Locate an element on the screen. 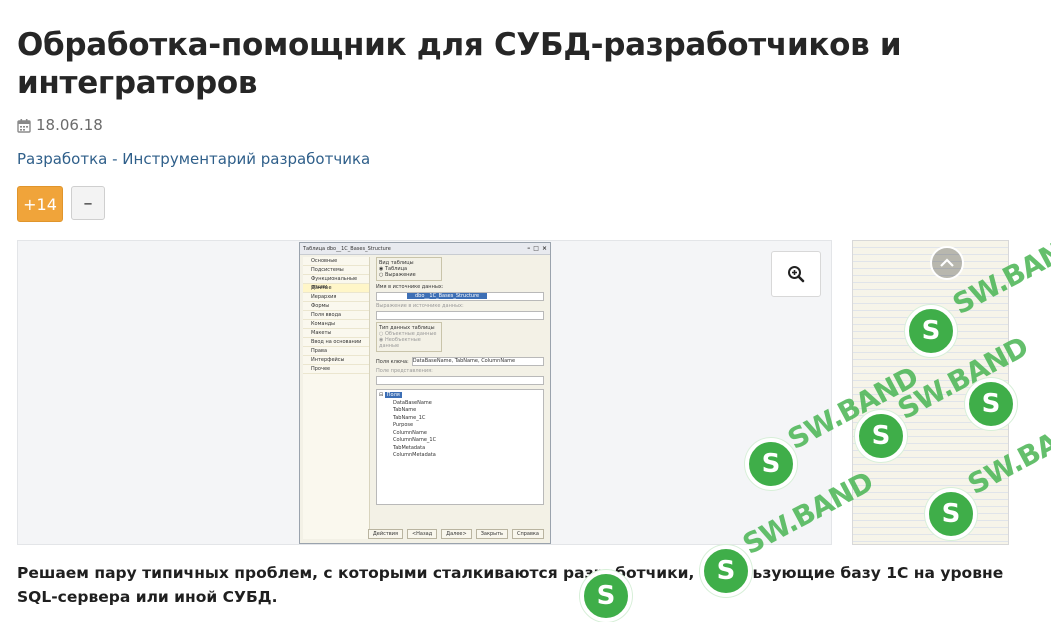 This screenshot has width=1051, height=622. screenshot-window-title: Таблица dbo__1C_Bases_Structure is located at coordinates (347, 248).